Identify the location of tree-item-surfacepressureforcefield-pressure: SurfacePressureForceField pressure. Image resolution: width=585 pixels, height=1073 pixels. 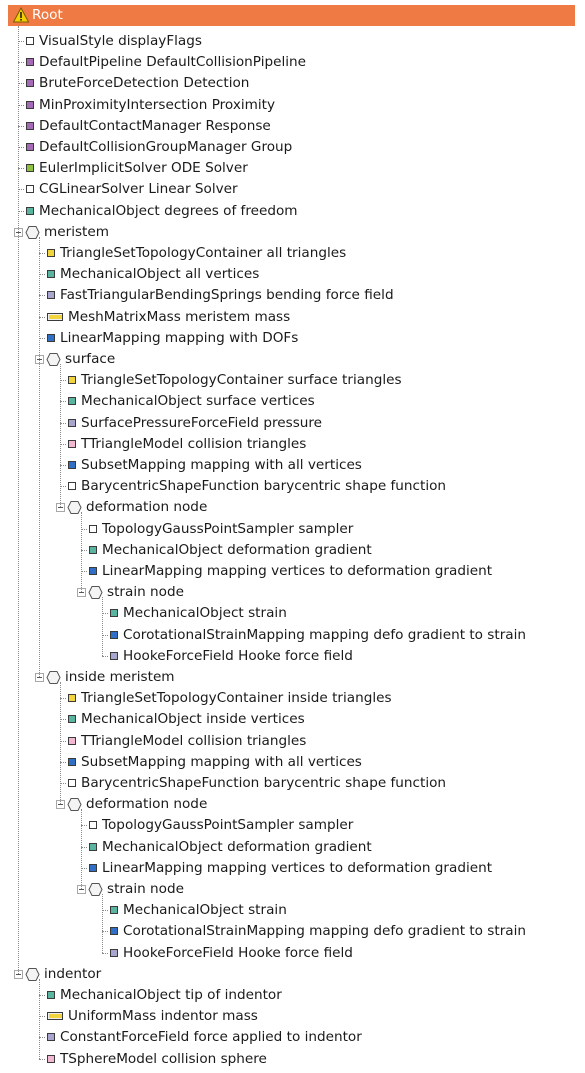
(292, 423).